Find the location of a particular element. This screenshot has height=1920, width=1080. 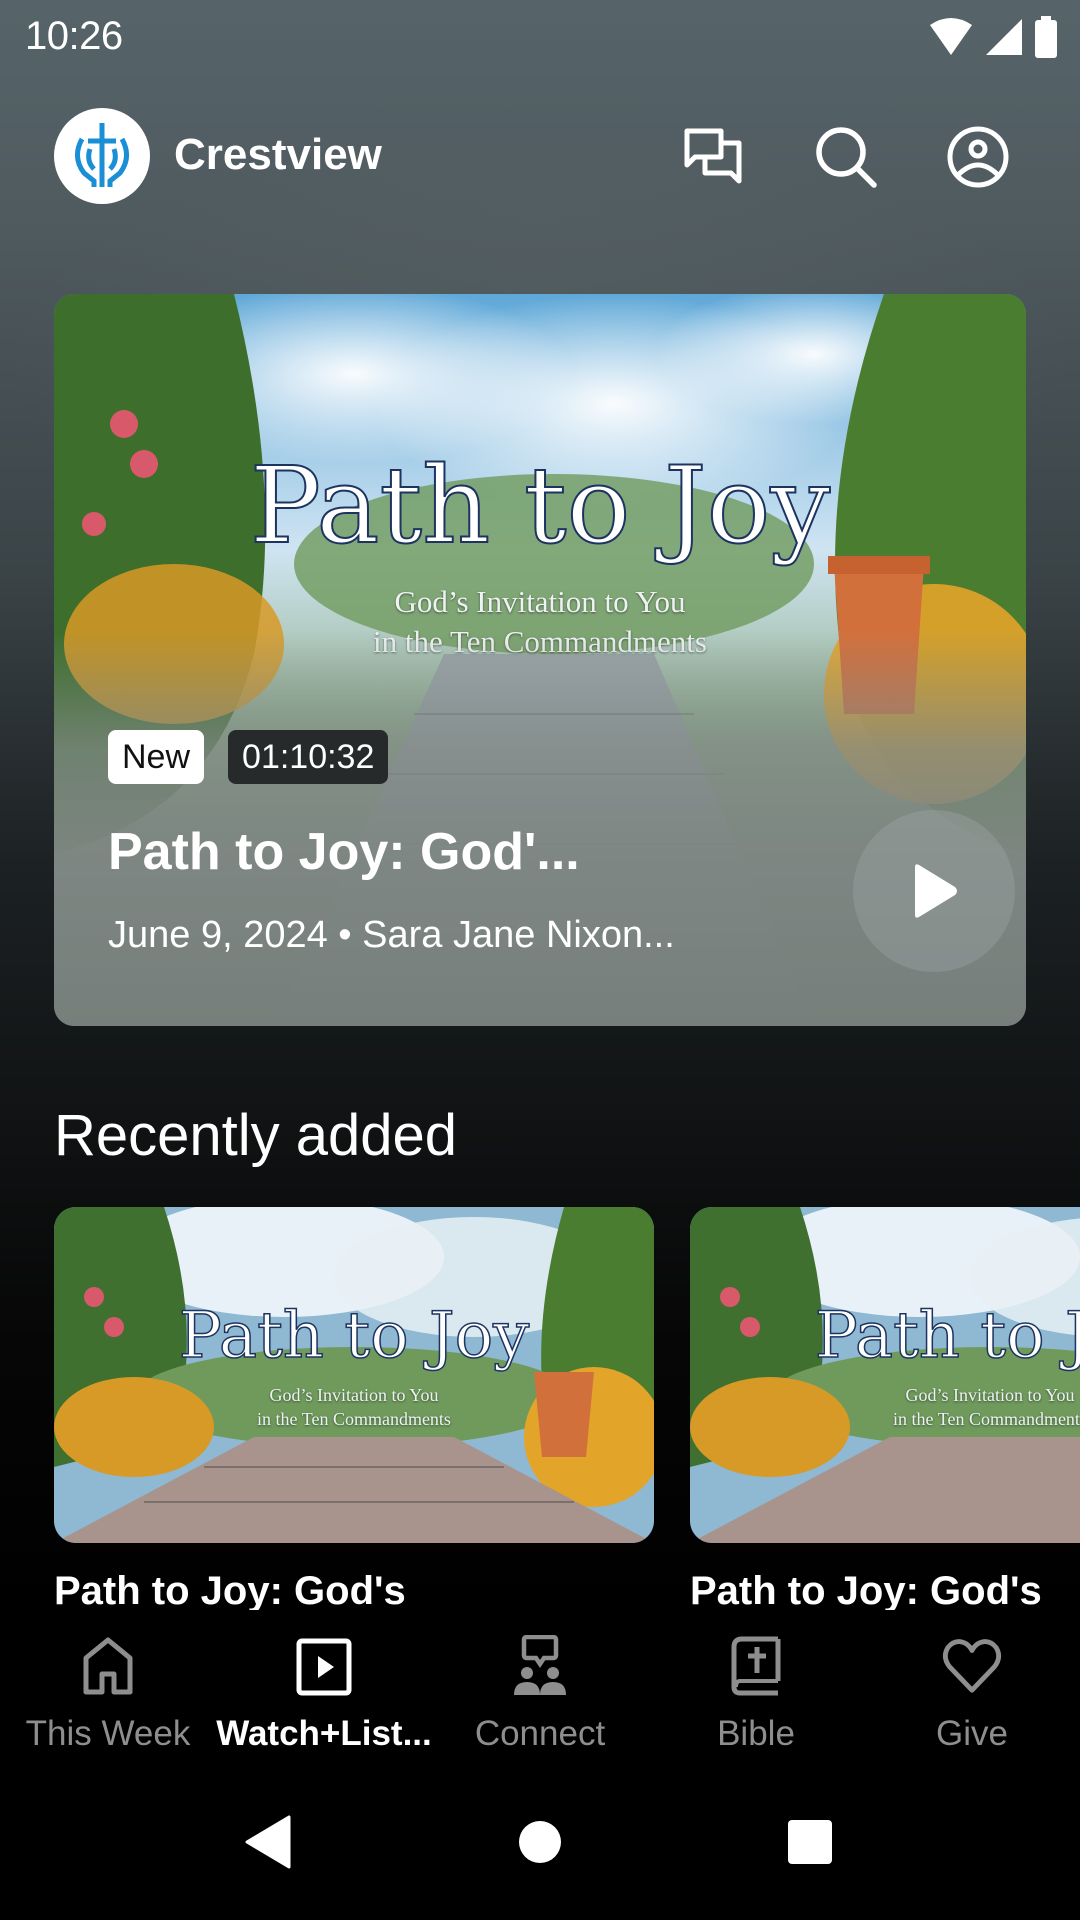

recently-added-heading: Recently added is located at coordinates (256, 1135).